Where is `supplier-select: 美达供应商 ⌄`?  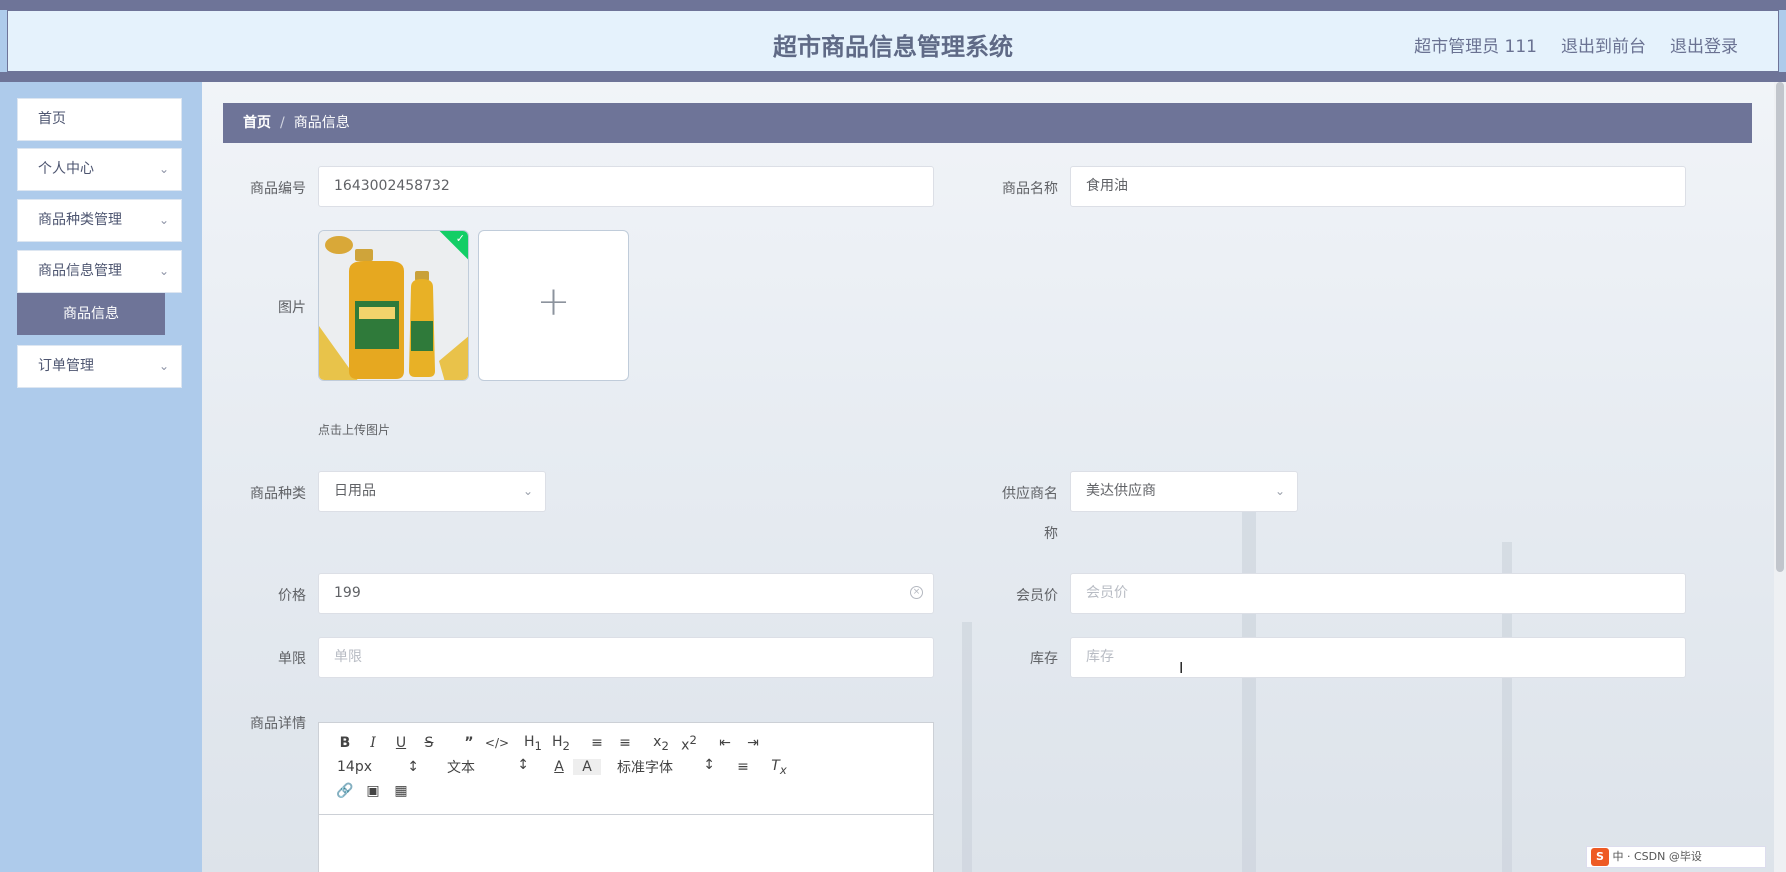 supplier-select: 美达供应商 ⌄ is located at coordinates (1184, 491).